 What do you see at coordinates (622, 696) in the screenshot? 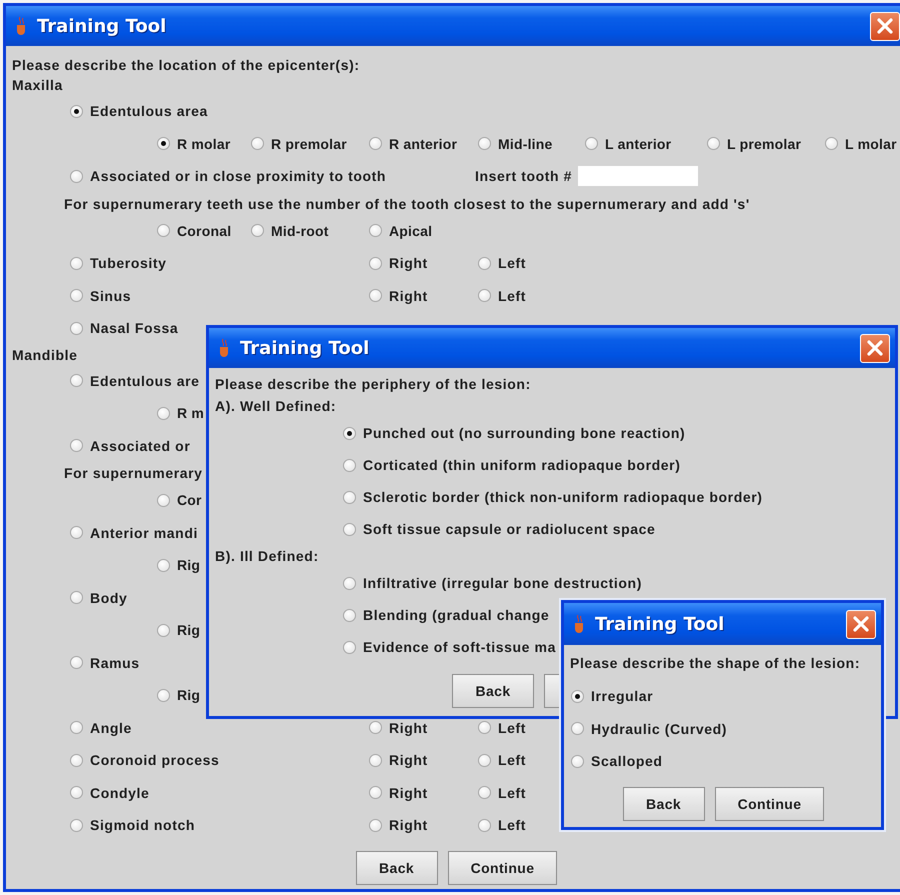
I see `option-label: Irregular` at bounding box center [622, 696].